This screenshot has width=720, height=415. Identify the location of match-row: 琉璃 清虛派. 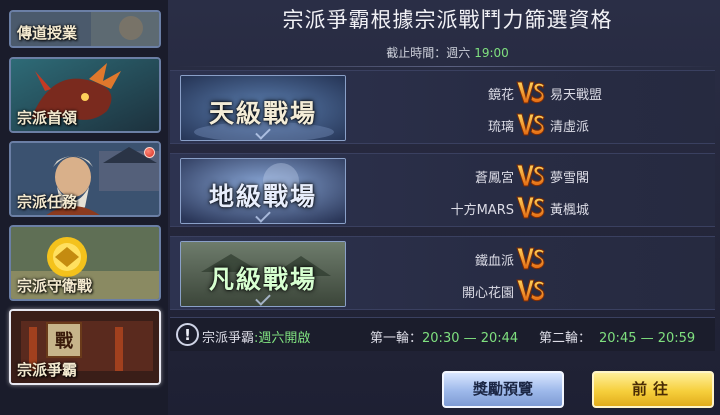
(516, 125).